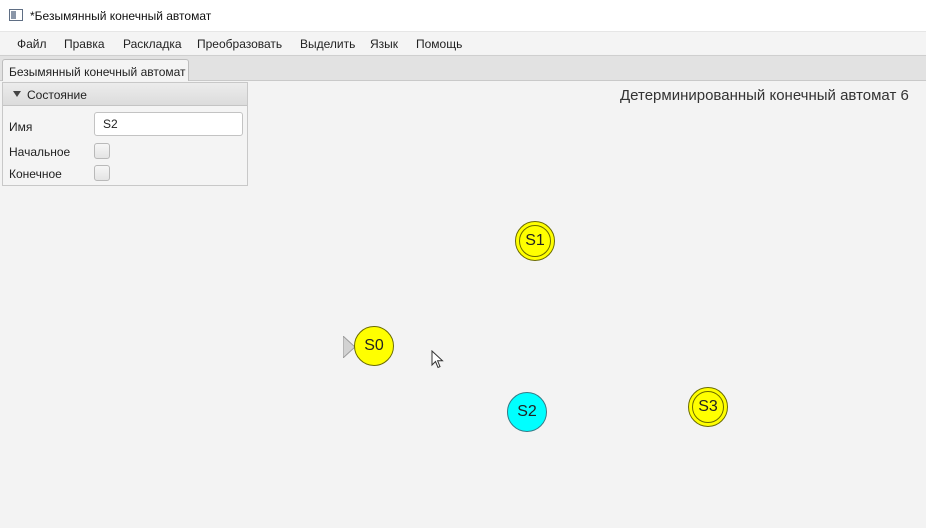  Describe the element at coordinates (125, 94) in the screenshot. I see `panel-header: Состояние` at that location.